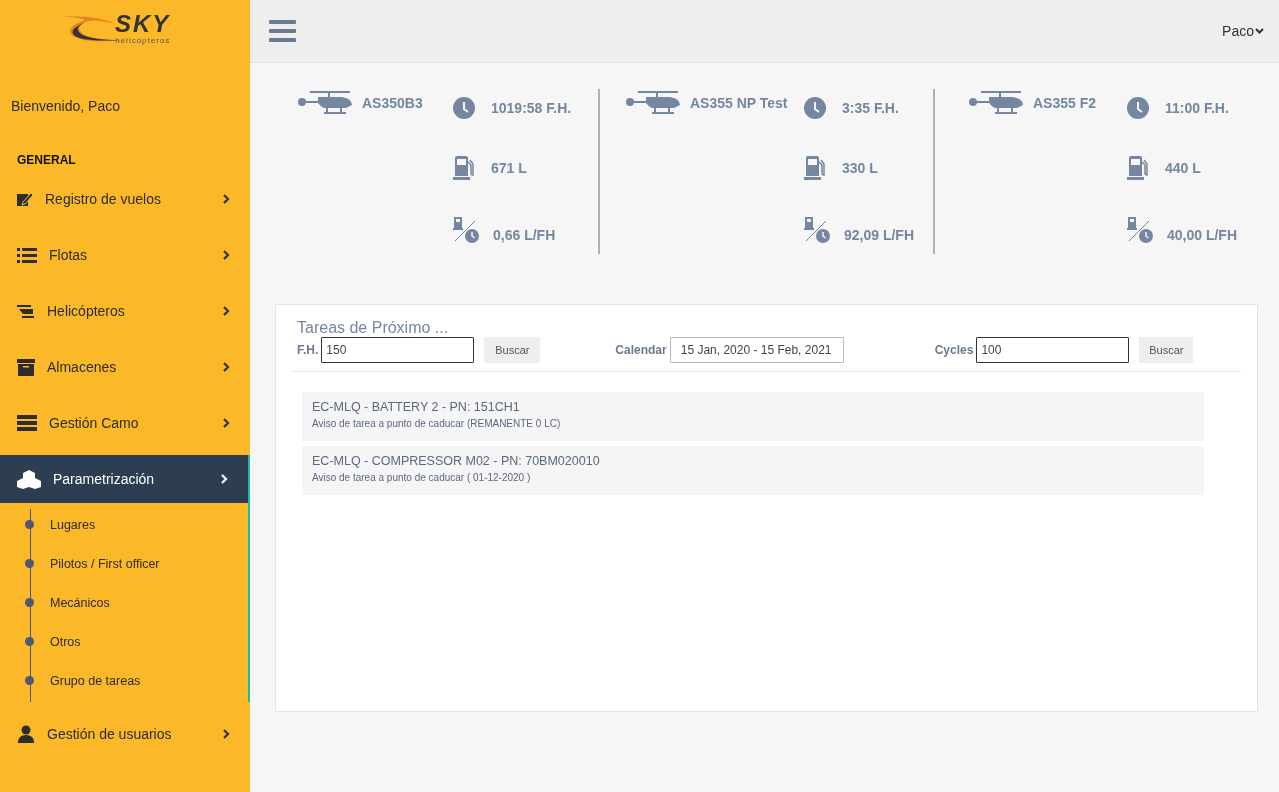 The image size is (1279, 792). I want to click on fuel-consumption: 92,09 L/FH, so click(879, 234).